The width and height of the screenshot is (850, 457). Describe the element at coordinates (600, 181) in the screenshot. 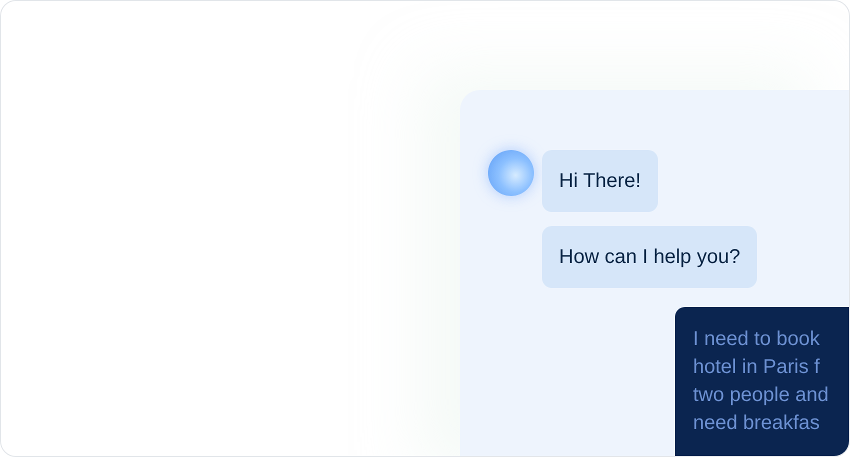

I see `bot-message: Hi There!` at that location.